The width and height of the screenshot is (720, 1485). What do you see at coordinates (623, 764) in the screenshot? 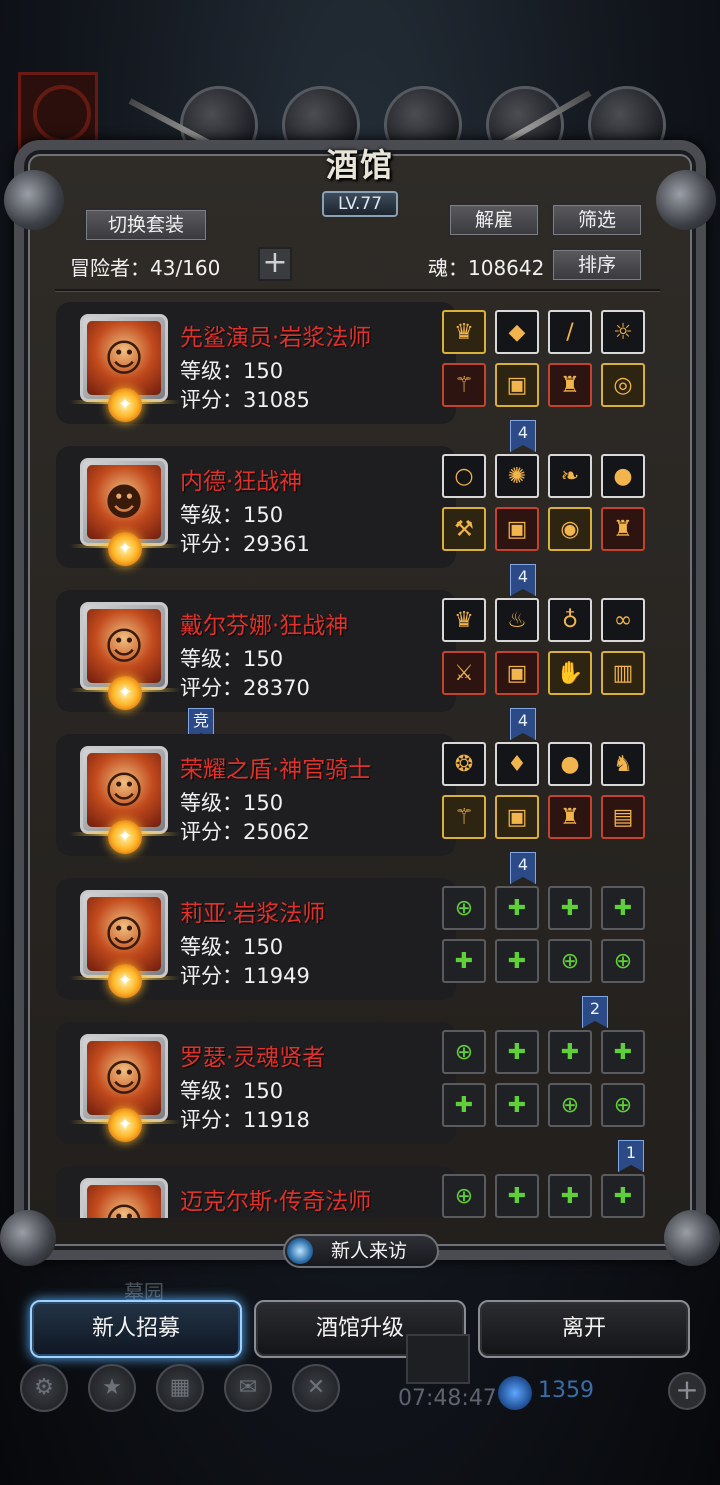
I see `cloak-icon: ♞` at bounding box center [623, 764].